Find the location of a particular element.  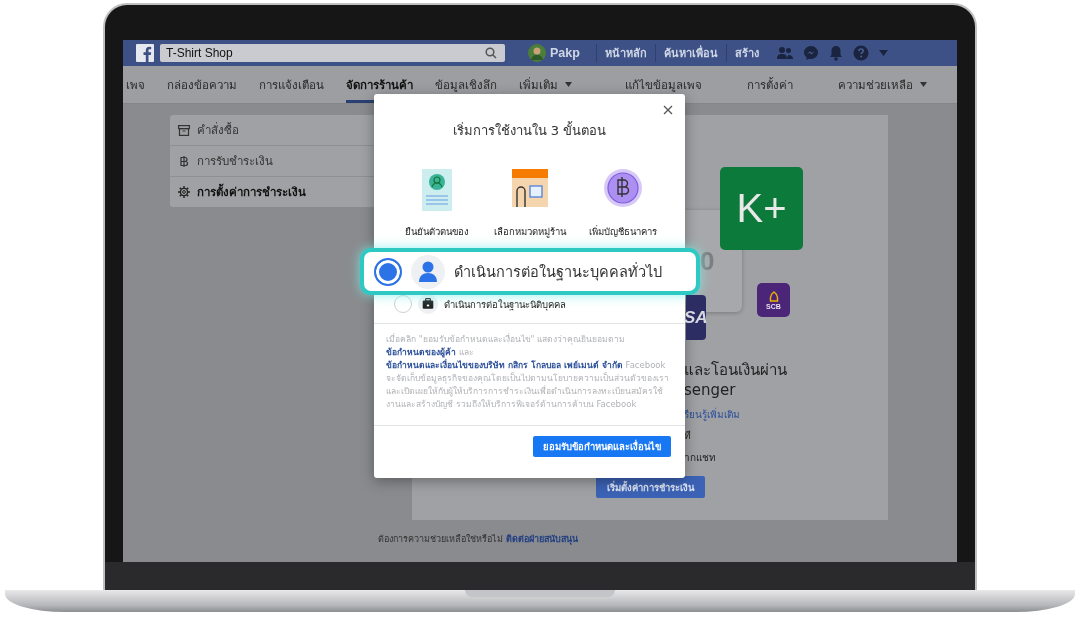

bank-logo: K+ is located at coordinates (761, 208).